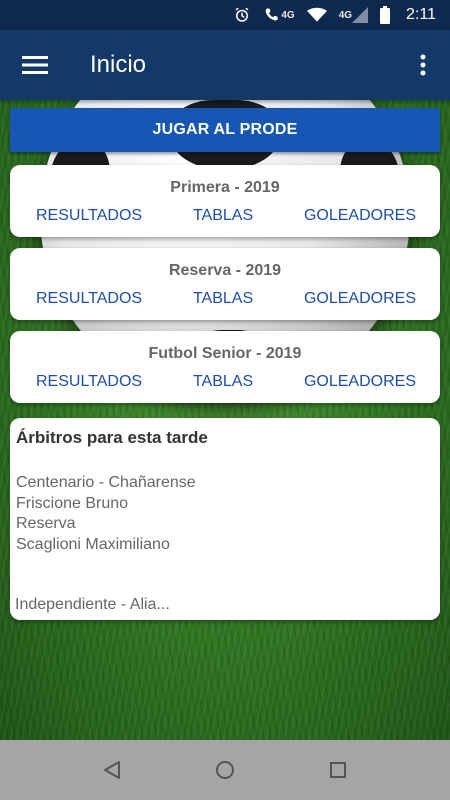 This screenshot has width=450, height=800. Describe the element at coordinates (316, 15) in the screenshot. I see `wifi-icon` at that location.